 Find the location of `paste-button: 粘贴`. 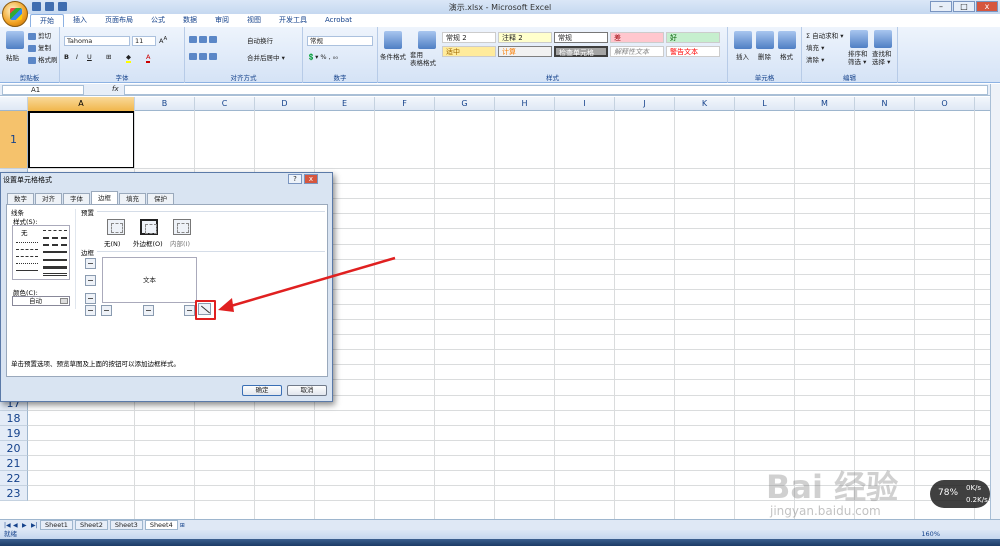

paste-button: 粘贴 is located at coordinates (12, 57).